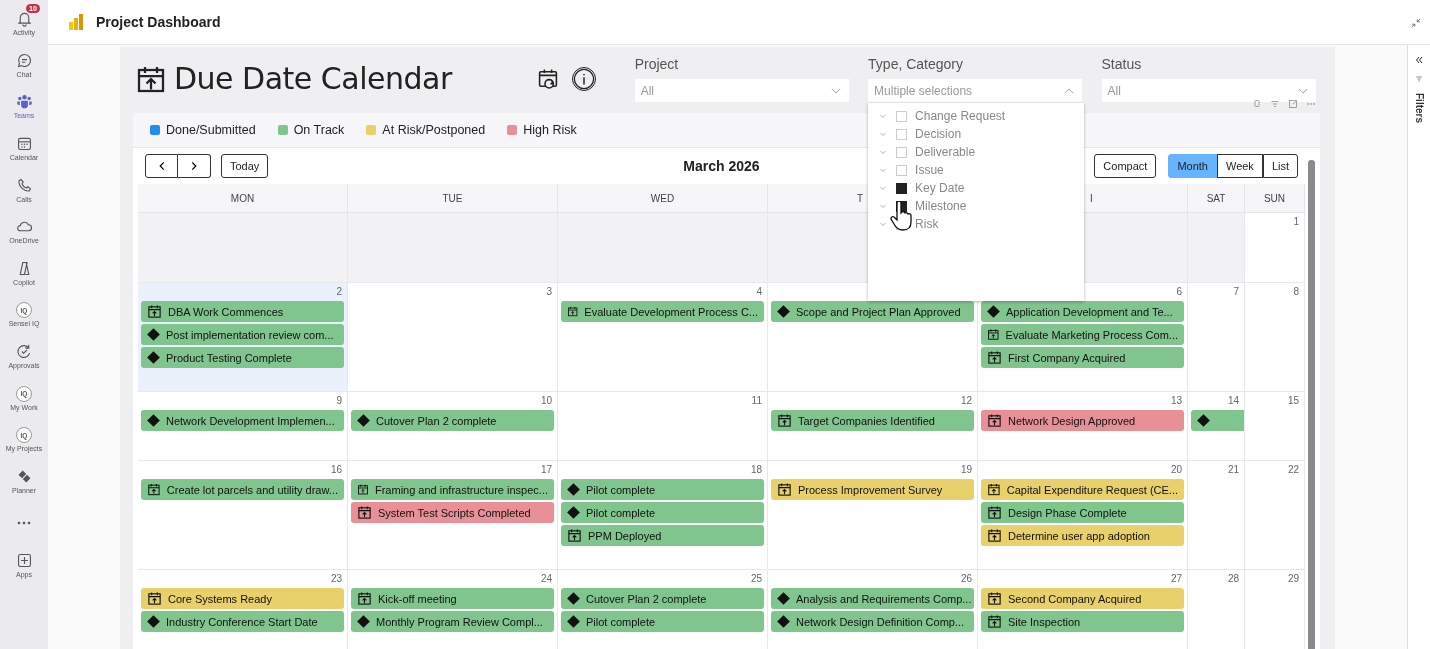  What do you see at coordinates (872, 489) in the screenshot?
I see `event-chip: Process Improvement Survey` at bounding box center [872, 489].